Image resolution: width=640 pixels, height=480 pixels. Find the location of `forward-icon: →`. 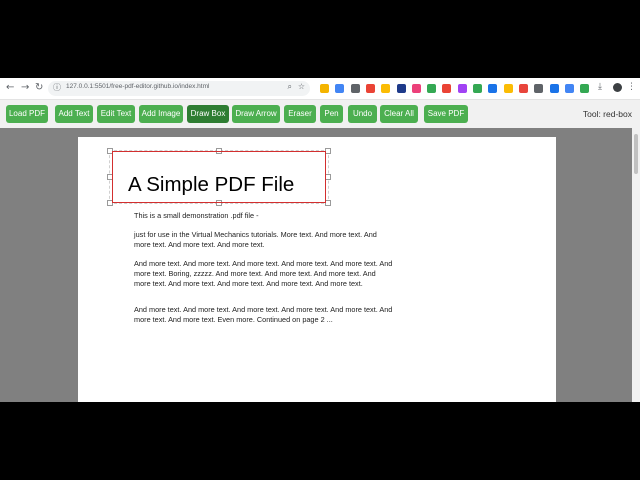

forward-icon: → is located at coordinates (25, 88).